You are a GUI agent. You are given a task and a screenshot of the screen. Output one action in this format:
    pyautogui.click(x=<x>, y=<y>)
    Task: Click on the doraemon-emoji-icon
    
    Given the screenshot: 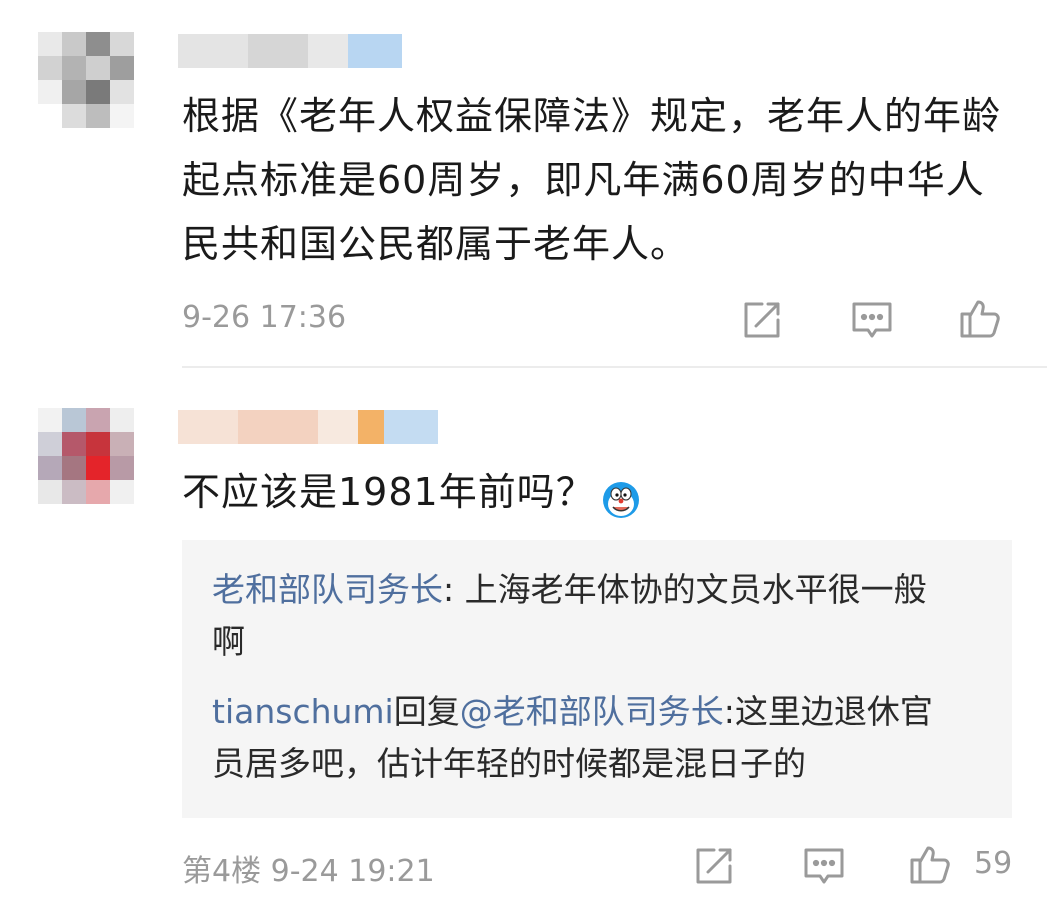 What is the action you would take?
    pyautogui.click(x=621, y=496)
    